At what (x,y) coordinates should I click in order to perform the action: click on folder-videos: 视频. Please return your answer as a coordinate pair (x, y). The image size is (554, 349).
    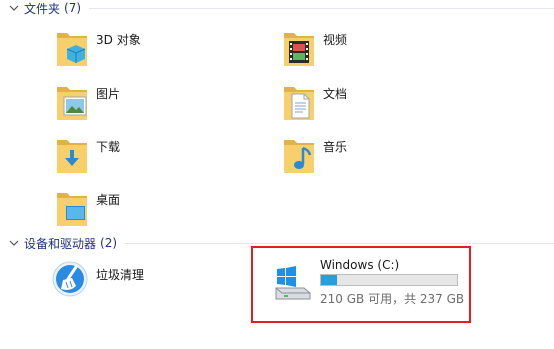
    Looking at the image, I should click on (314, 49).